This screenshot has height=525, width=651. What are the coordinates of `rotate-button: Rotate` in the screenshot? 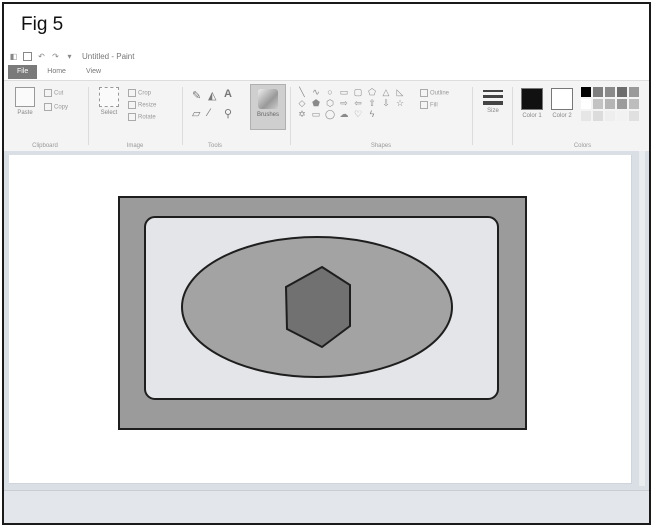 It's located at (142, 117).